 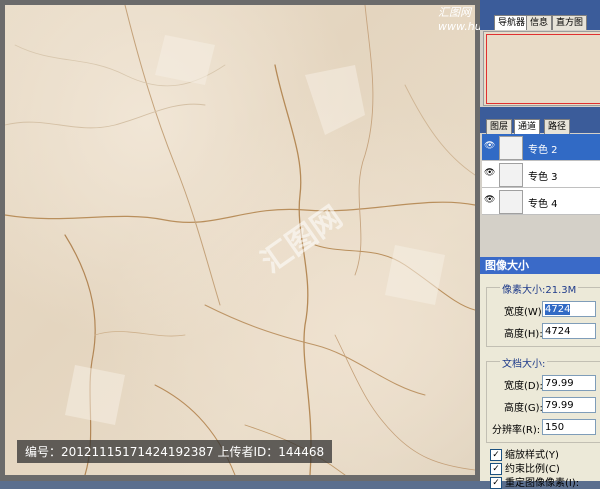 What do you see at coordinates (541, 236) in the screenshot?
I see `channels-empty-area` at bounding box center [541, 236].